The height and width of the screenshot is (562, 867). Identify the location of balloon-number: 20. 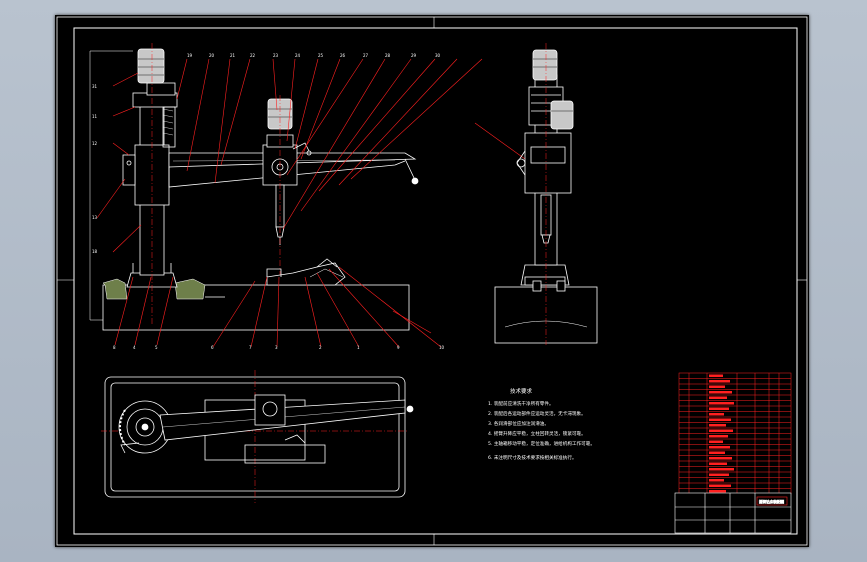
(212, 55).